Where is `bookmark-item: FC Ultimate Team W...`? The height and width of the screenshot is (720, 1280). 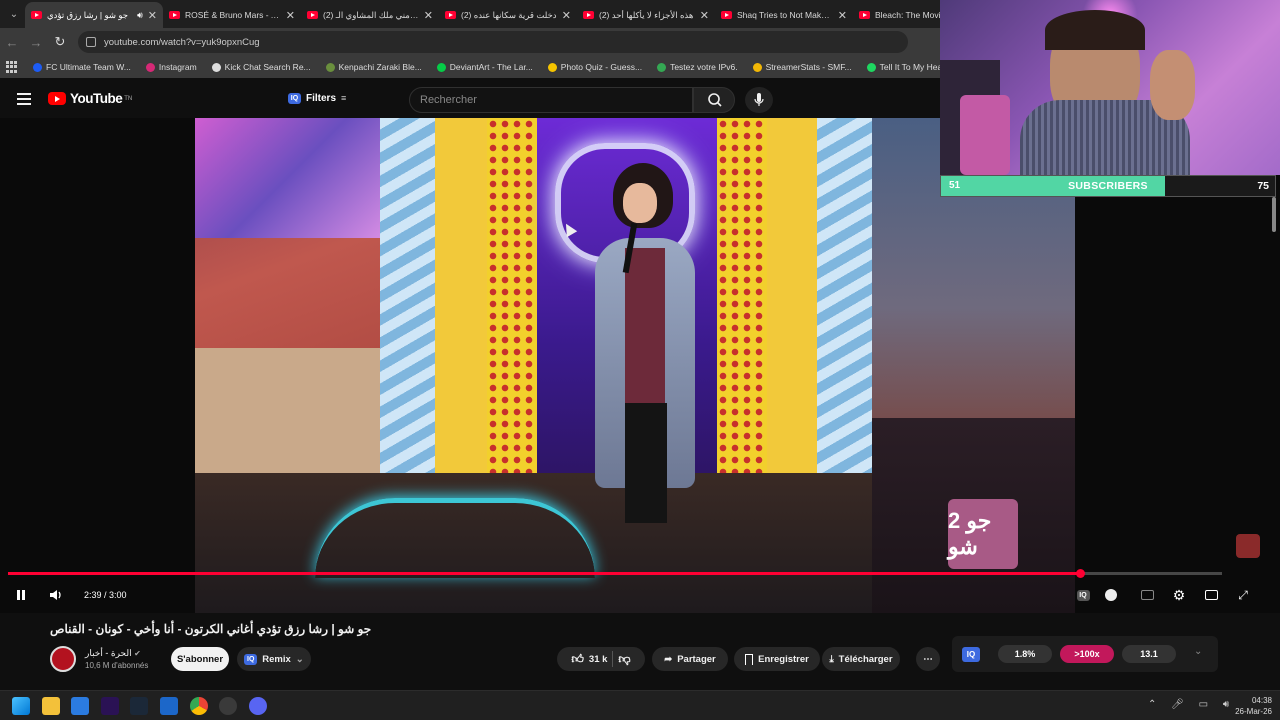
bookmark-item: FC Ultimate Team W... is located at coordinates (82, 67).